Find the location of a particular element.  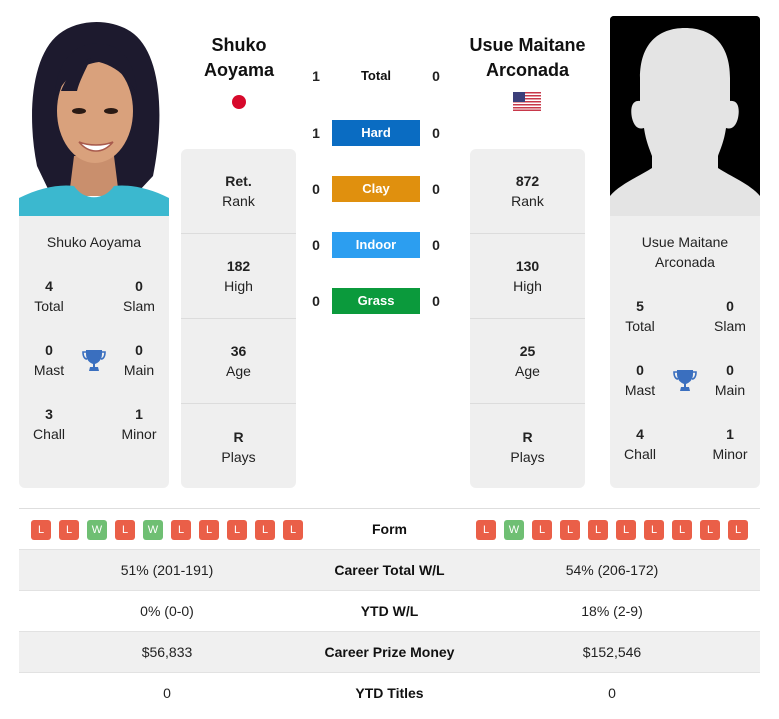

silhouette-icon is located at coordinates (685, 116).